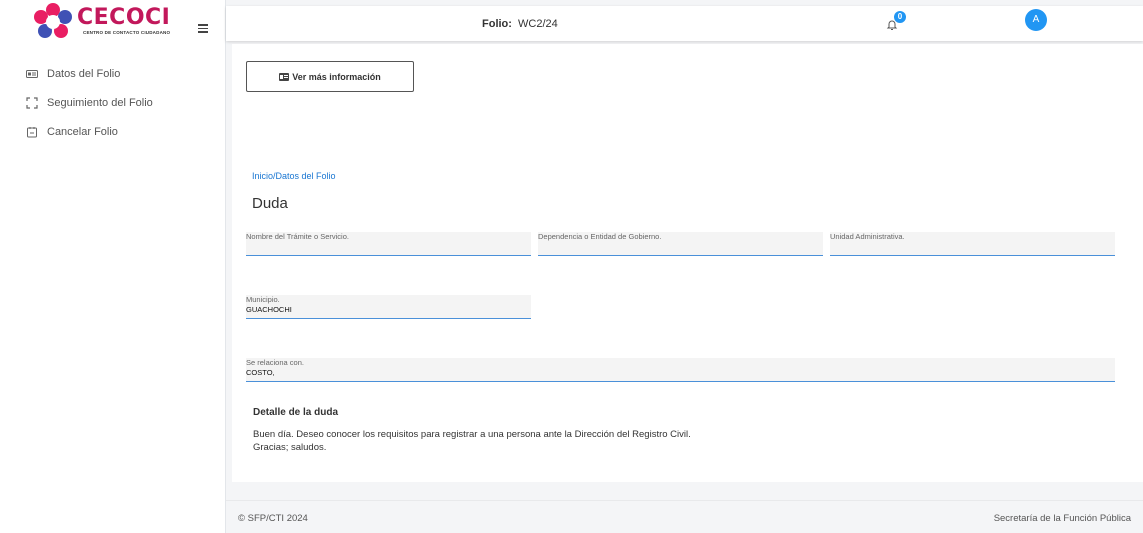 This screenshot has height=533, width=1143. Describe the element at coordinates (100, 102) in the screenshot. I see `sidebar-item-label: Seguimiento del Folio` at that location.